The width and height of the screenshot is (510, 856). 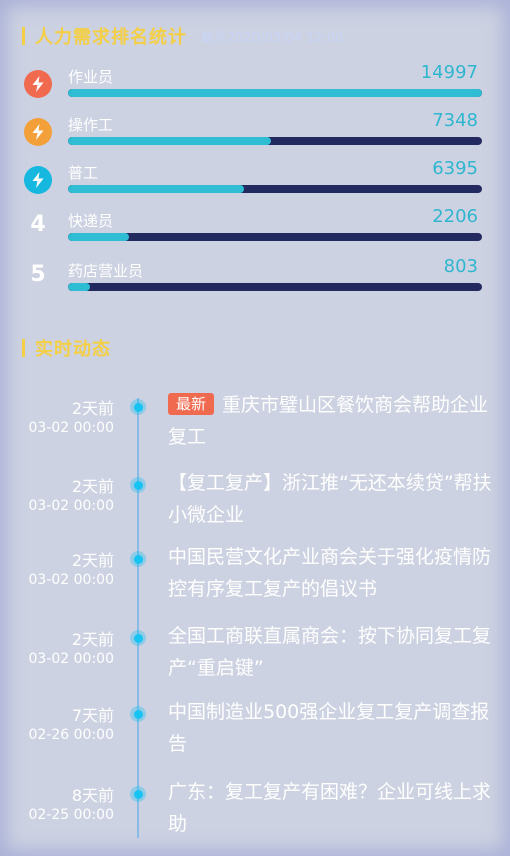 I want to click on news-headline: 最新 重庆市璧山区餐饮商会帮助企业复工, so click(x=331, y=421).